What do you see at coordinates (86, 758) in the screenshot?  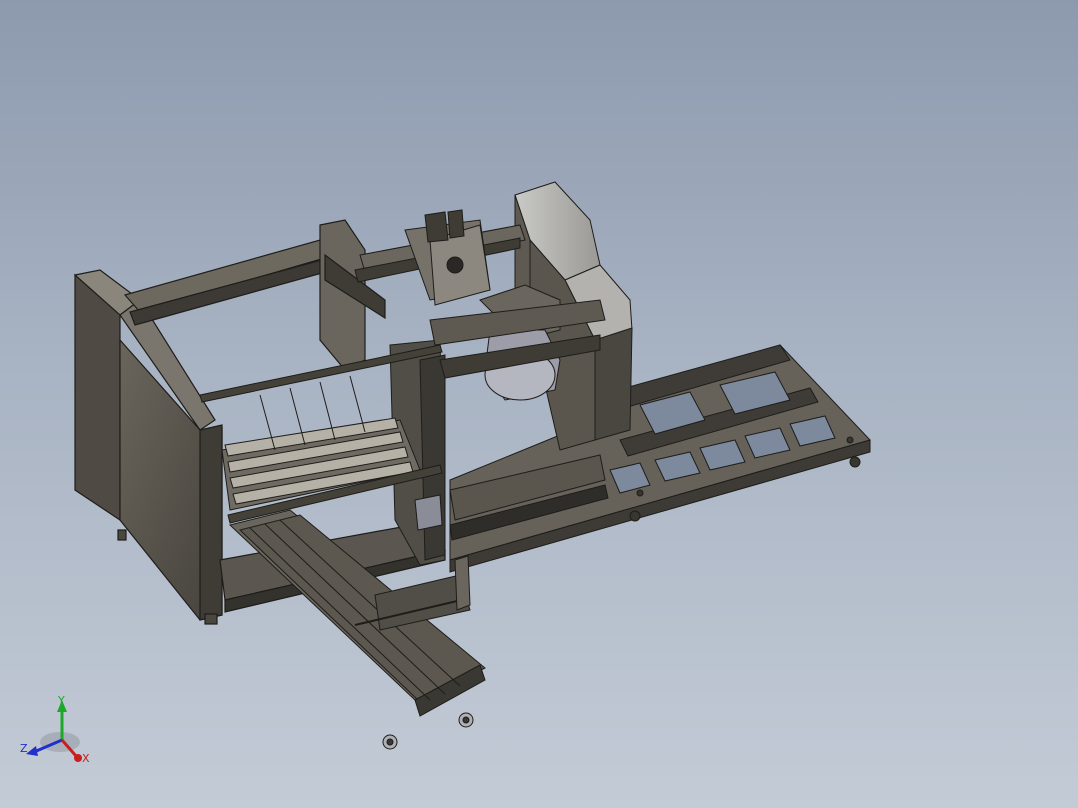 I see `x-axis-label: X` at bounding box center [86, 758].